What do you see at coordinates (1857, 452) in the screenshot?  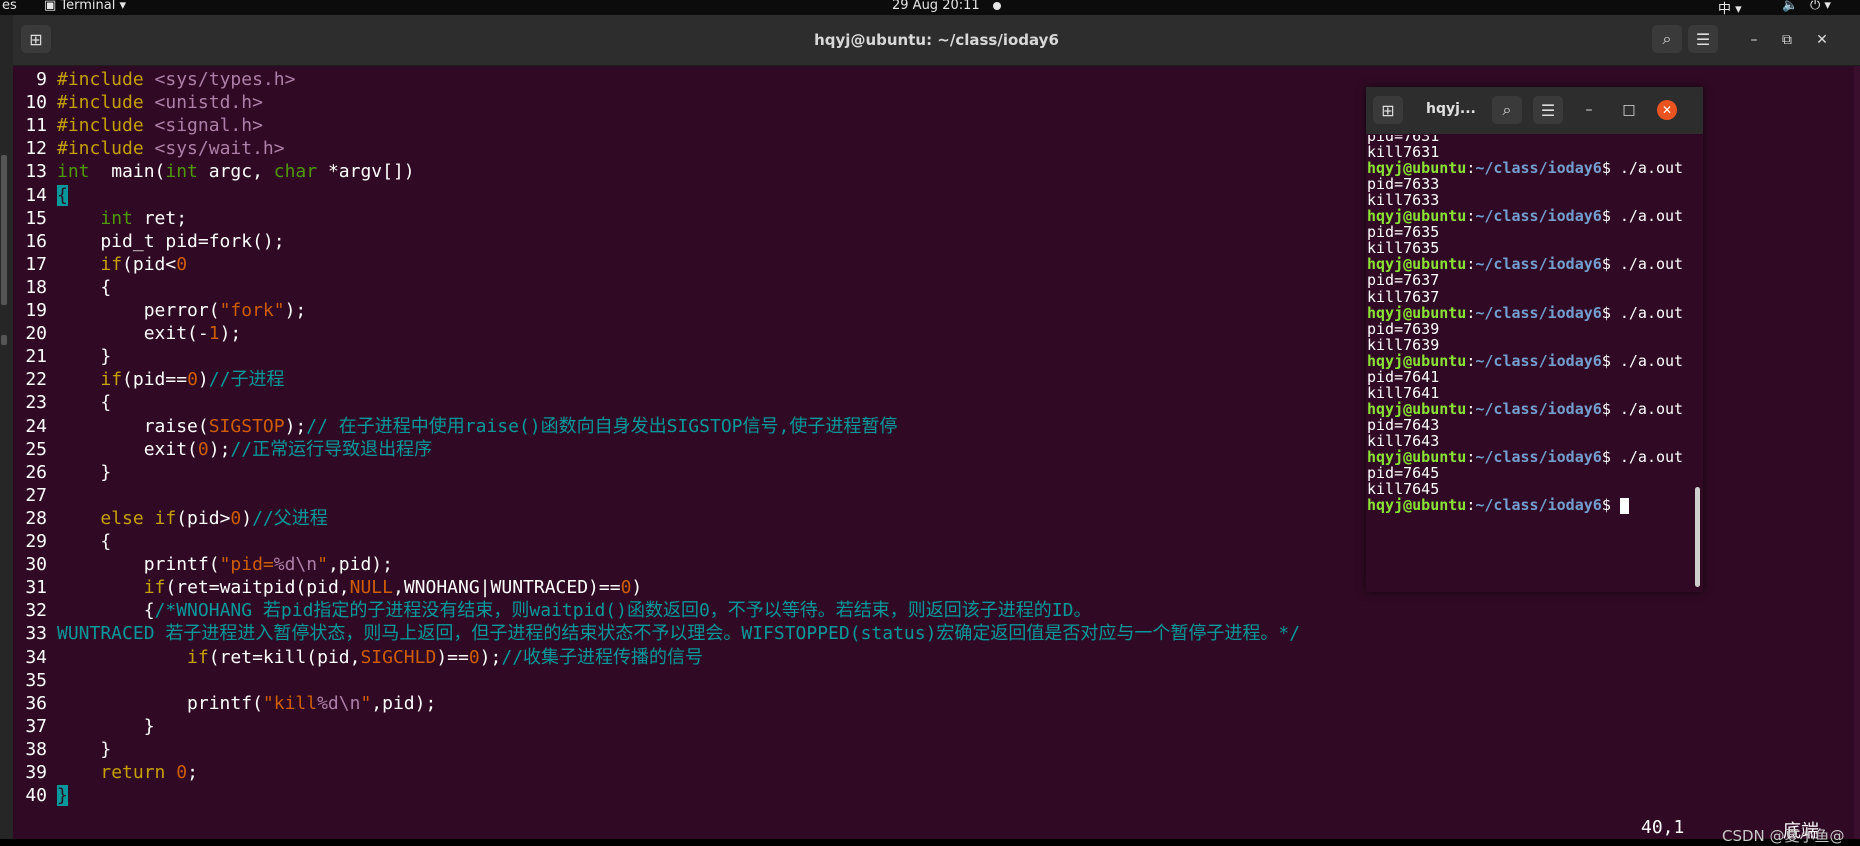 I see `main-scrollbar` at bounding box center [1857, 452].